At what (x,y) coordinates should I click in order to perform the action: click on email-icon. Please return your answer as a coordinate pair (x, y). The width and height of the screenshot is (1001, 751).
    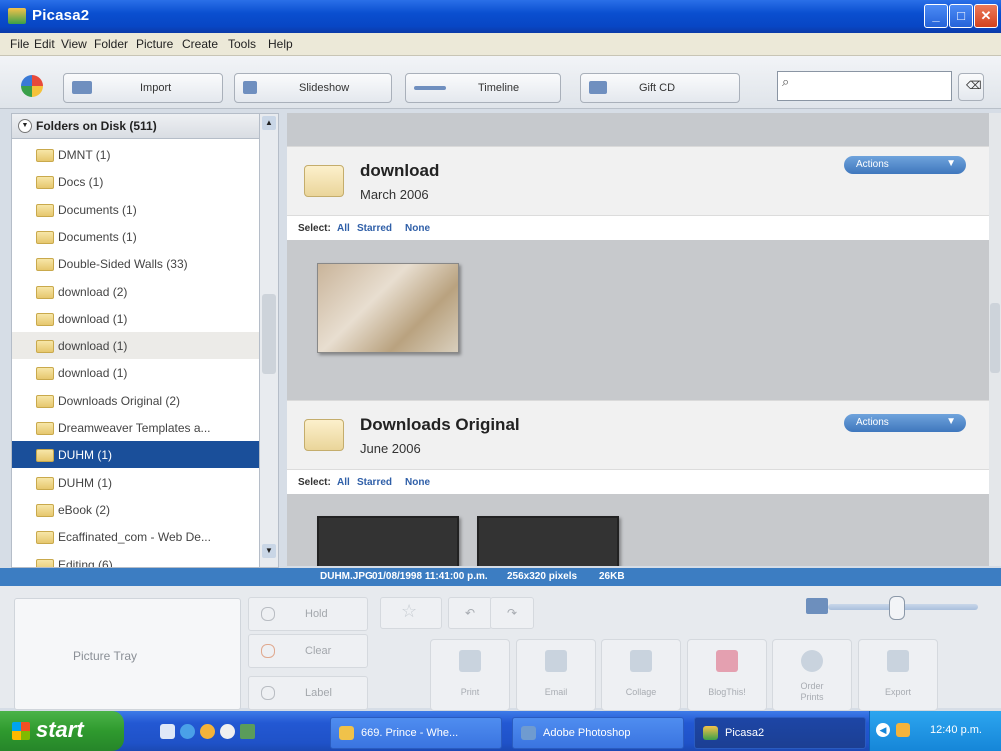
    Looking at the image, I should click on (556, 661).